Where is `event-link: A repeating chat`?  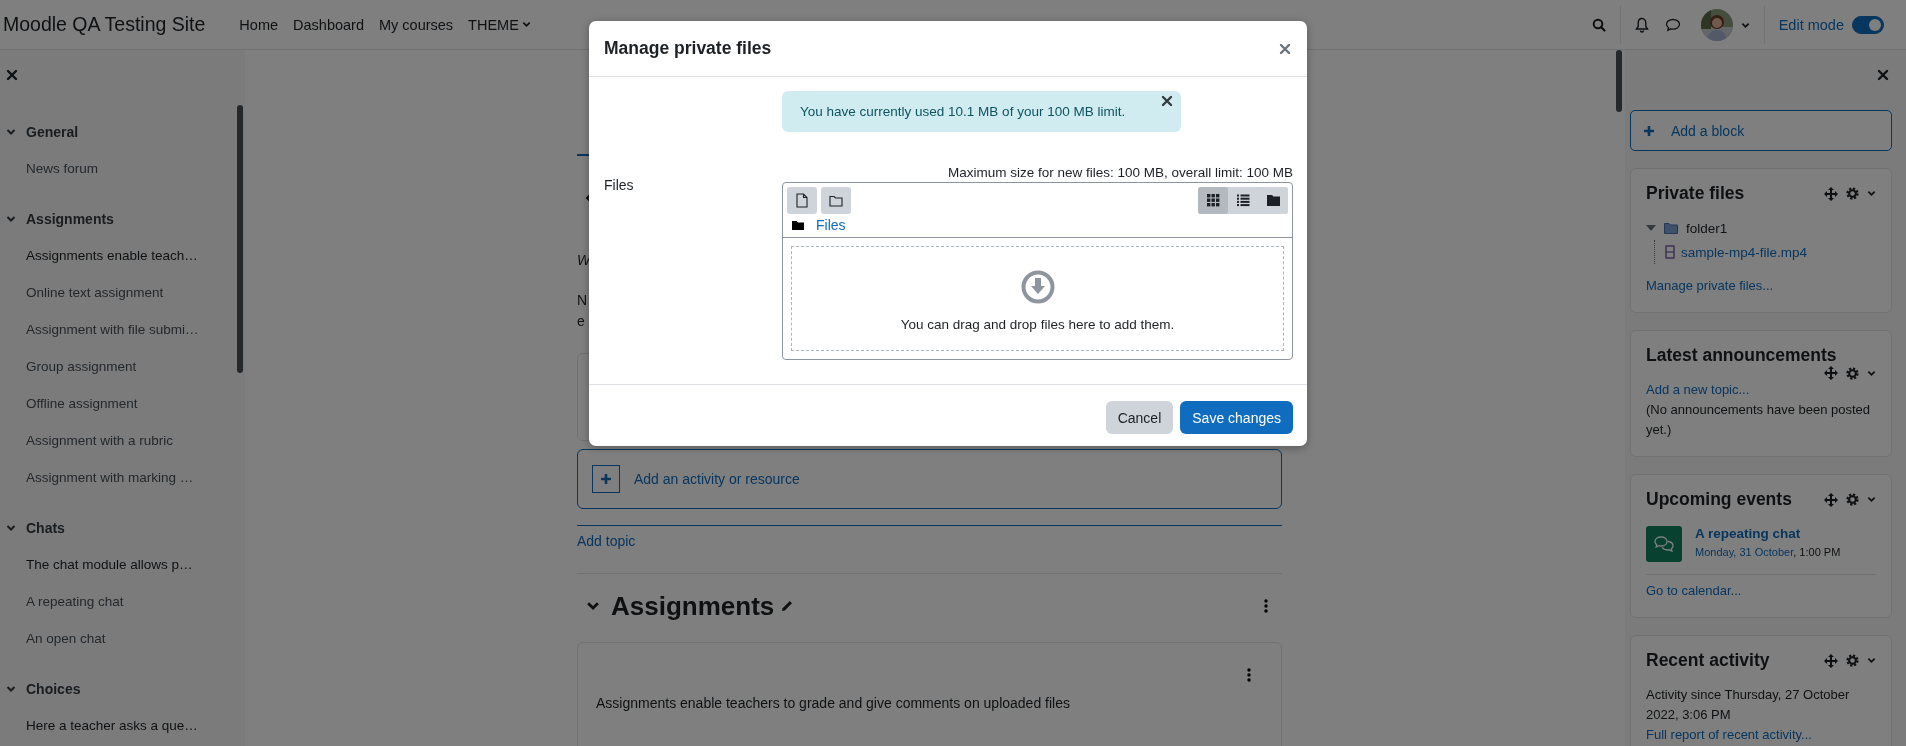 event-link: A repeating chat is located at coordinates (1768, 533).